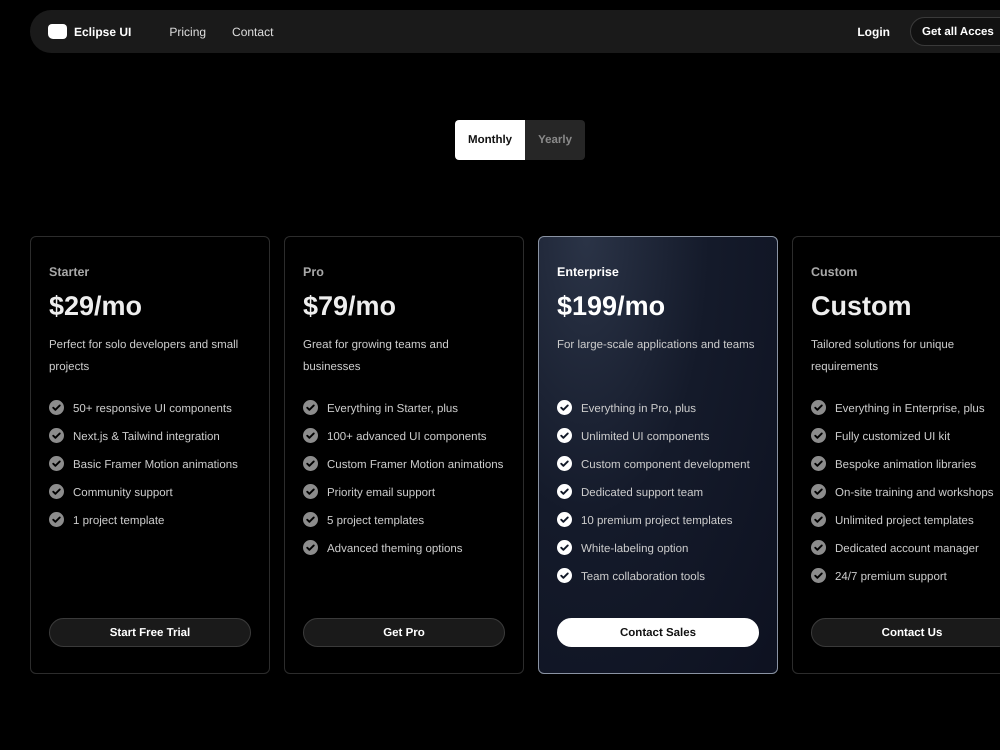 This screenshot has width=1000, height=750. Describe the element at coordinates (665, 465) in the screenshot. I see `feature-text: Custom component development` at that location.